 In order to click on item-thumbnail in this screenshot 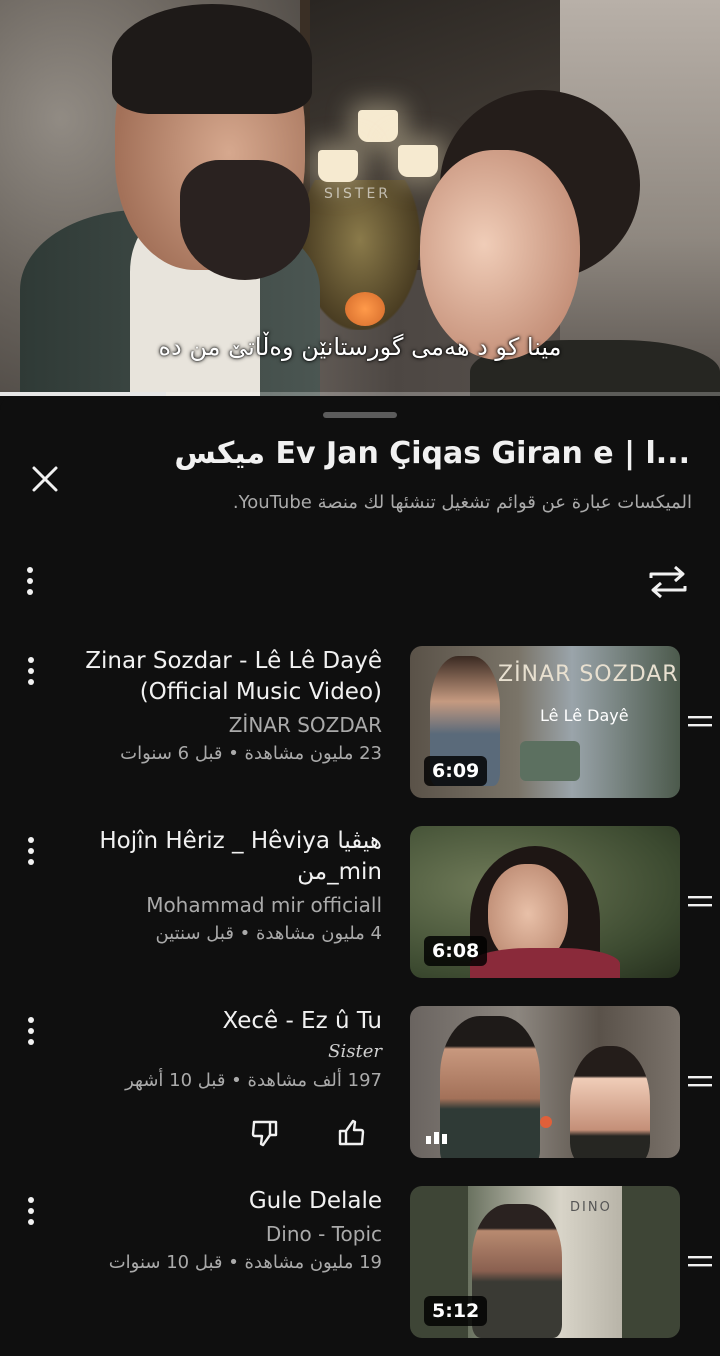, I will do `click(545, 1082)`.